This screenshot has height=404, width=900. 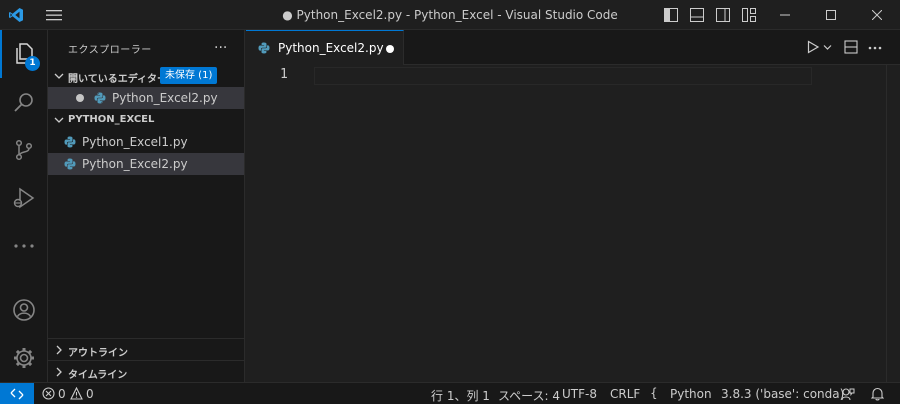 What do you see at coordinates (563, 76) in the screenshot?
I see `current-line-highlight` at bounding box center [563, 76].